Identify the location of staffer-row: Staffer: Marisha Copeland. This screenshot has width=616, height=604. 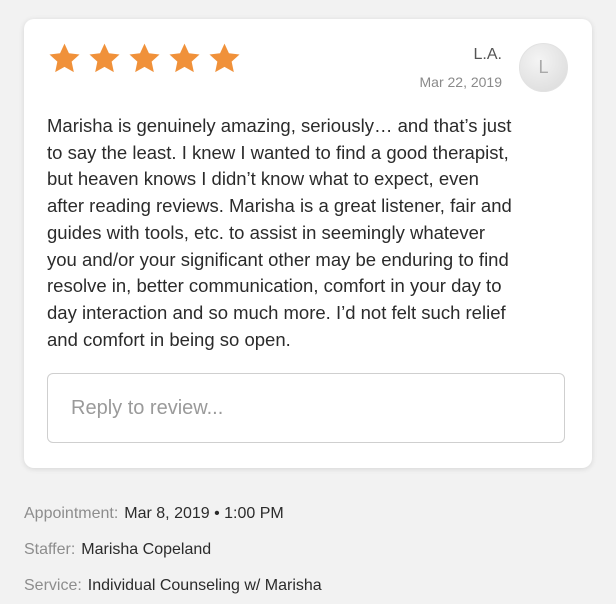
(173, 550).